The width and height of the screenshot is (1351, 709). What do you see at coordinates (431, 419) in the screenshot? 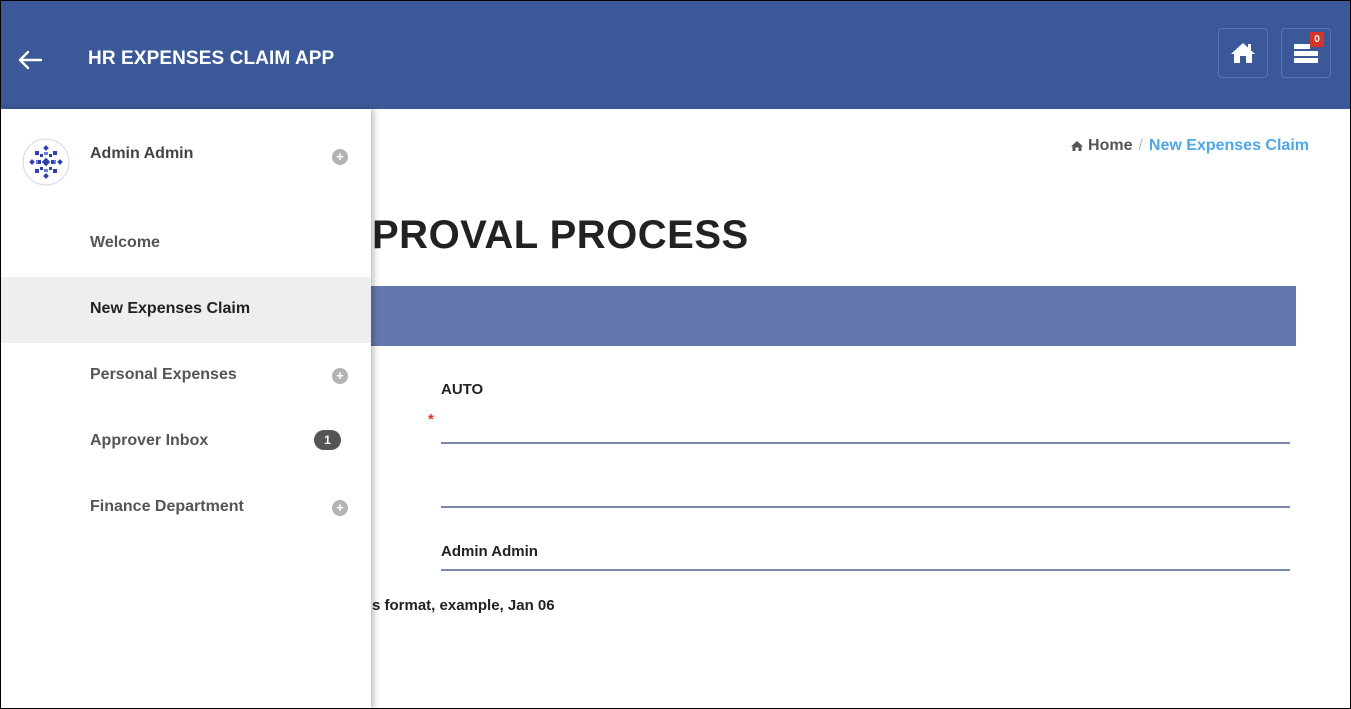
I see `required-marker: *` at bounding box center [431, 419].